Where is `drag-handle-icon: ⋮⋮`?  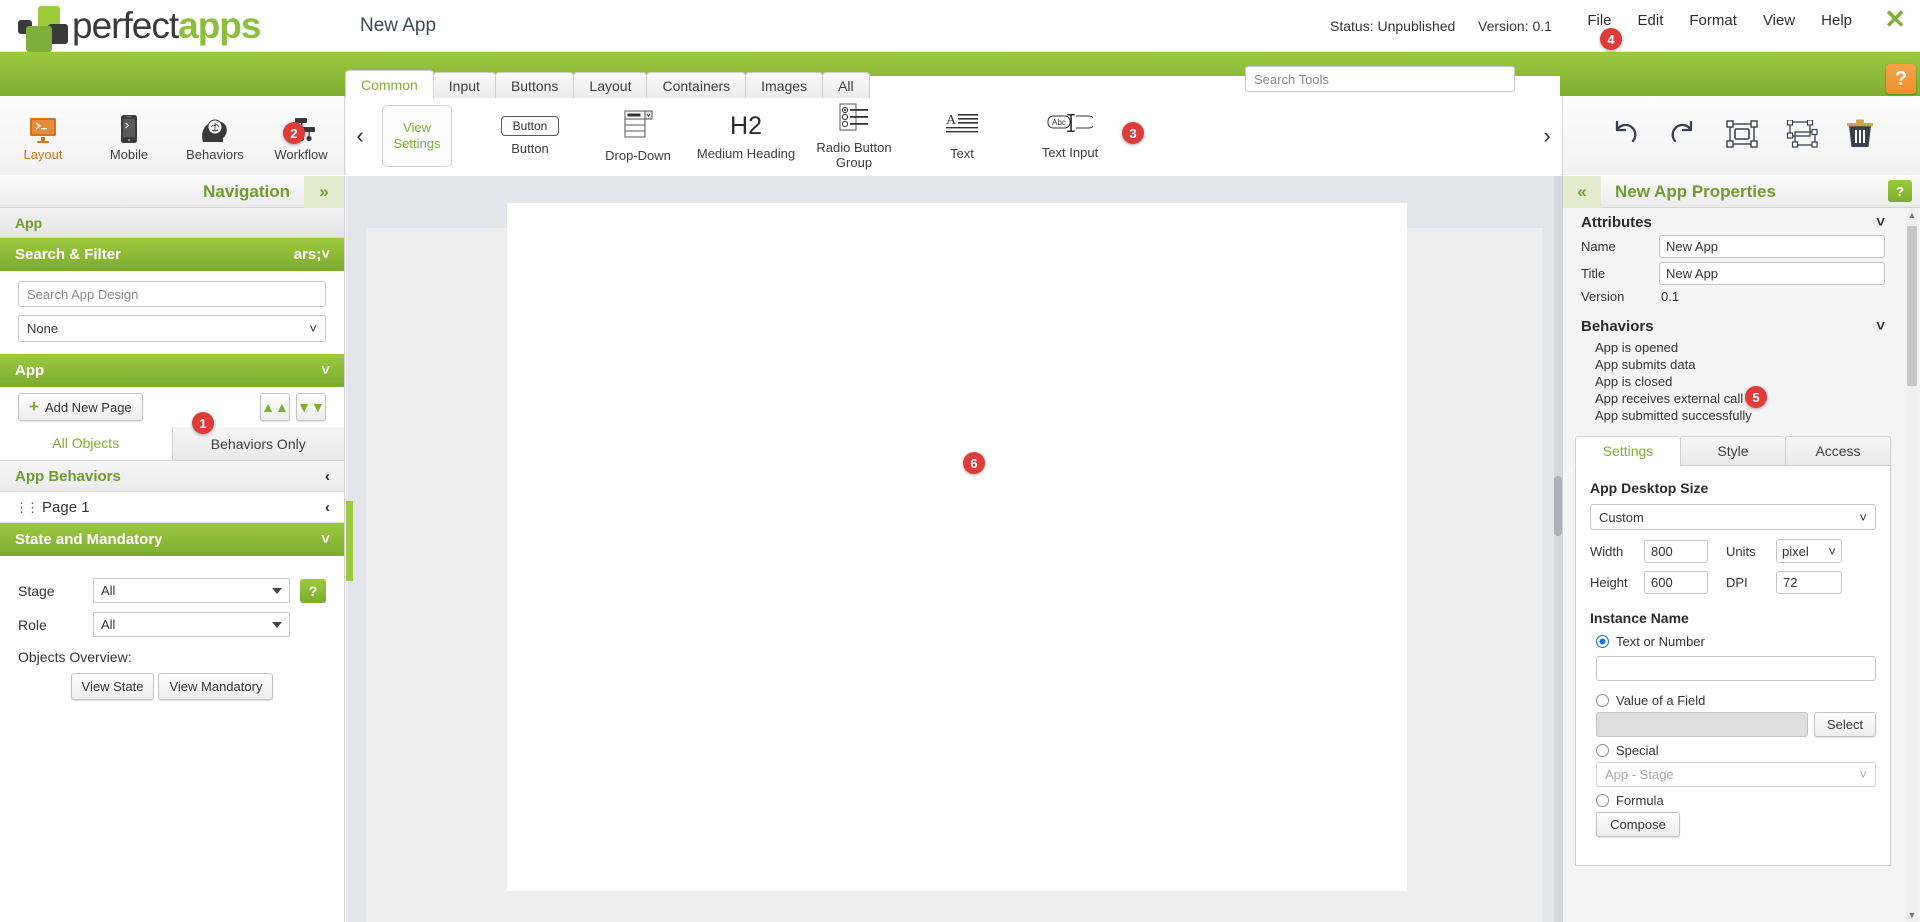 drag-handle-icon: ⋮⋮ is located at coordinates (27, 507).